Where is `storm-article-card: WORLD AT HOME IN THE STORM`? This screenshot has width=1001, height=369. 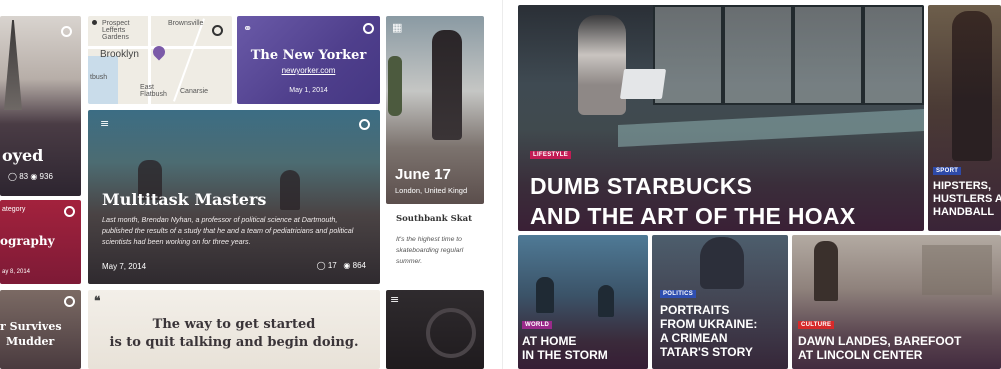
storm-article-card: WORLD AT HOME IN THE STORM is located at coordinates (583, 302).